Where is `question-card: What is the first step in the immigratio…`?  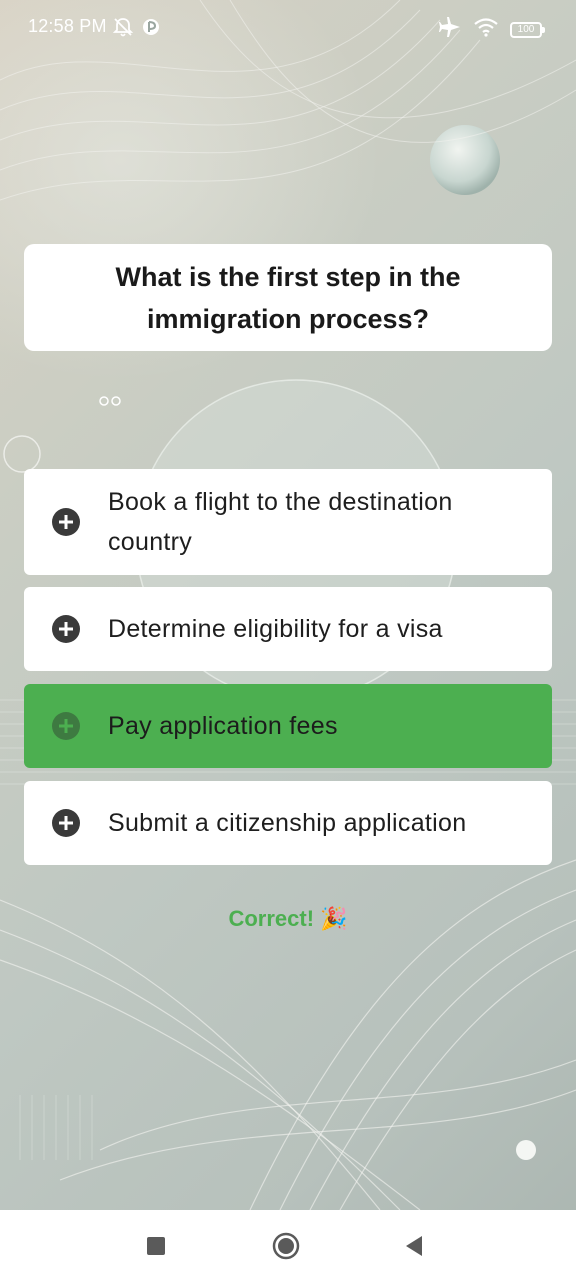
question-card: What is the first step in the immigratio… is located at coordinates (288, 297).